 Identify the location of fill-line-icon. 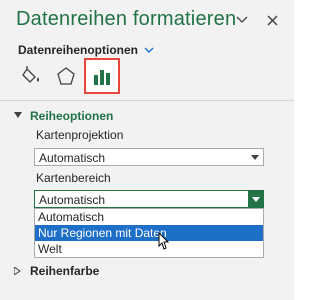
(30, 74).